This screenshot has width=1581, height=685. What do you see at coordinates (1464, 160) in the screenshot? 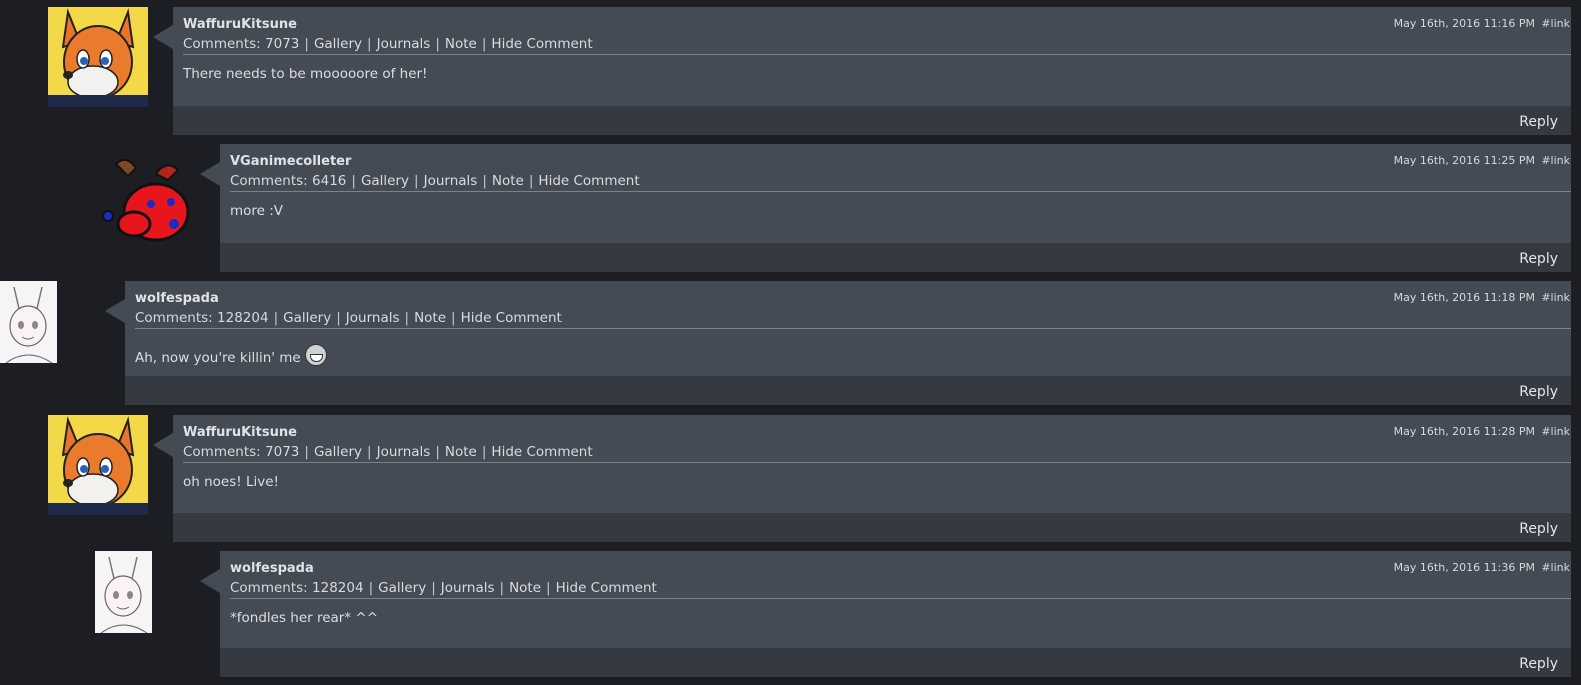
I see `comment-date: May 16th, 2016 11:25 PM` at bounding box center [1464, 160].